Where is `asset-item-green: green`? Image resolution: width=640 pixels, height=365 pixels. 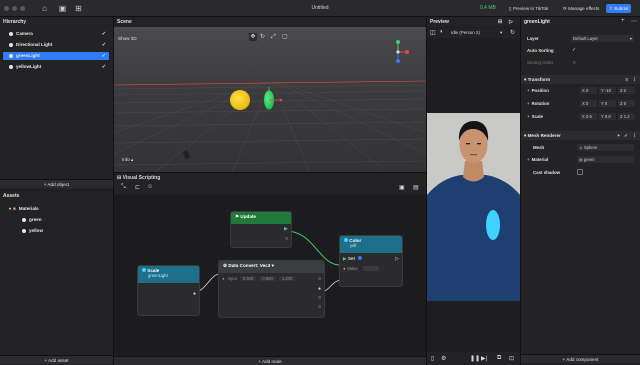 asset-item-green: green is located at coordinates (61, 220).